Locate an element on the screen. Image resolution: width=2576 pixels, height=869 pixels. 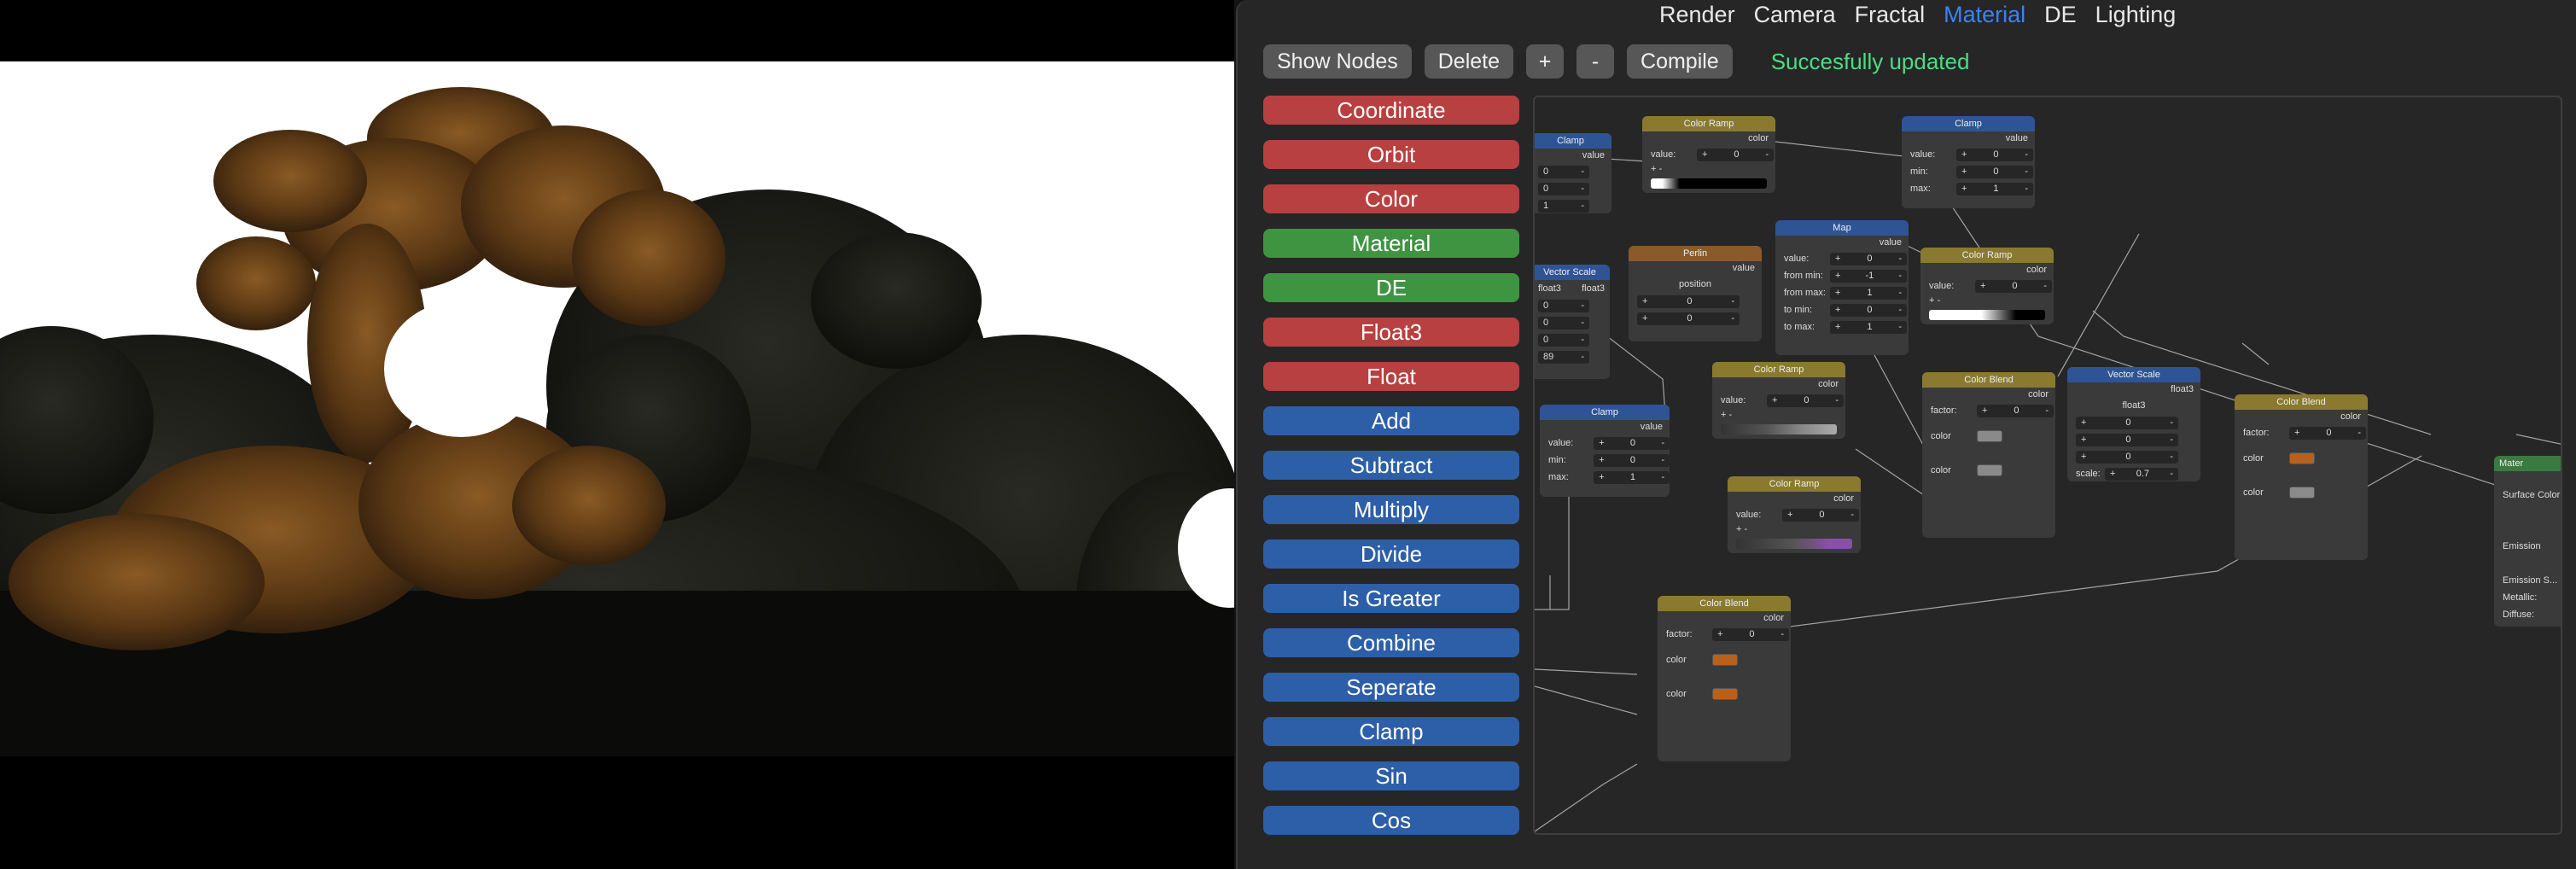
palette-seperate-button: Seperate is located at coordinates (1391, 688).